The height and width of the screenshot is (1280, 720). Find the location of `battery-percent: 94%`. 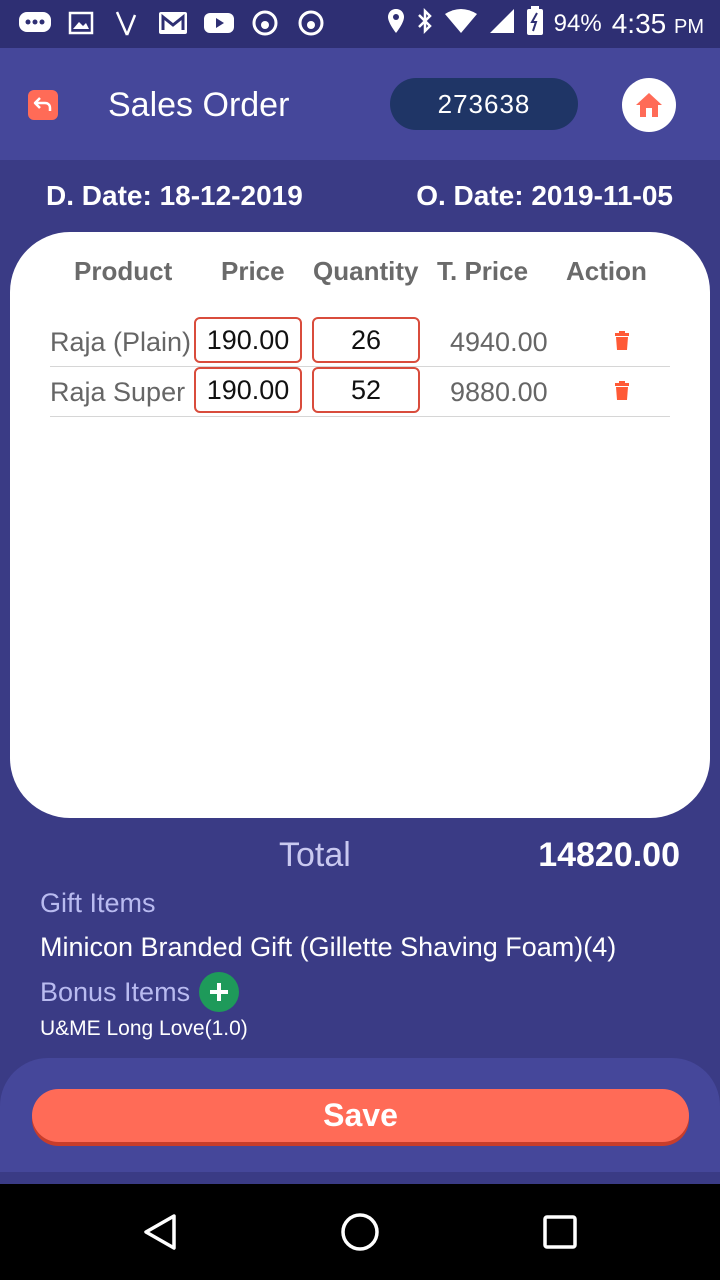

battery-percent: 94% is located at coordinates (577, 23).